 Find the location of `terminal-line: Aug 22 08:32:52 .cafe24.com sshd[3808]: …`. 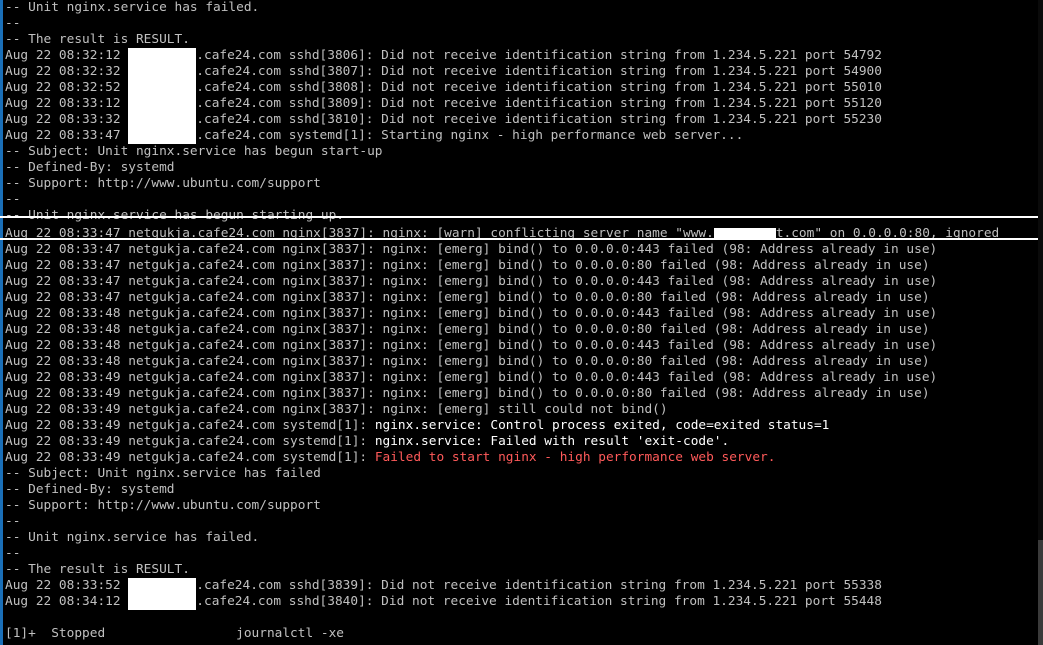

terminal-line: Aug 22 08:32:52 .cafe24.com sshd[3808]: … is located at coordinates (521, 88).